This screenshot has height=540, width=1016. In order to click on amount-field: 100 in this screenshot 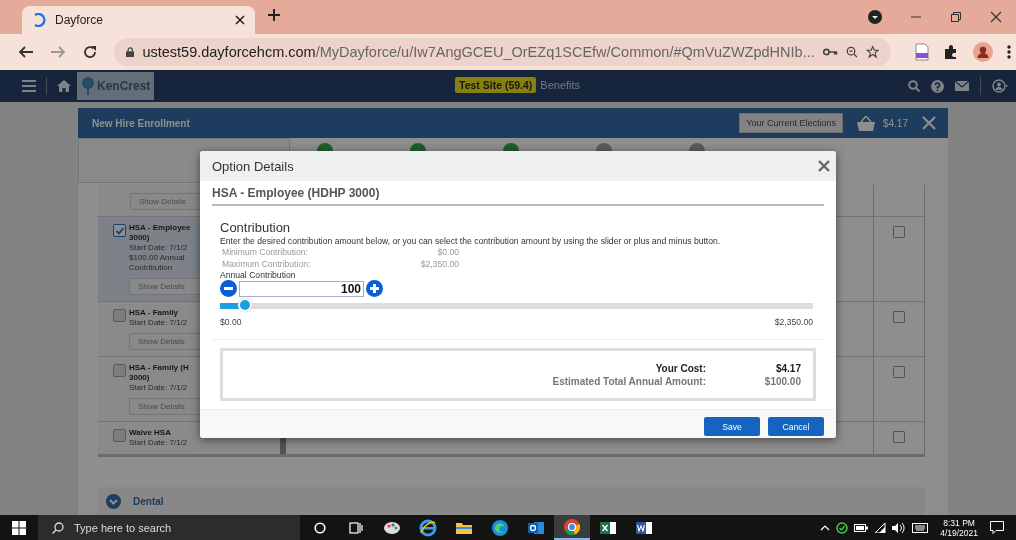, I will do `click(301, 288)`.